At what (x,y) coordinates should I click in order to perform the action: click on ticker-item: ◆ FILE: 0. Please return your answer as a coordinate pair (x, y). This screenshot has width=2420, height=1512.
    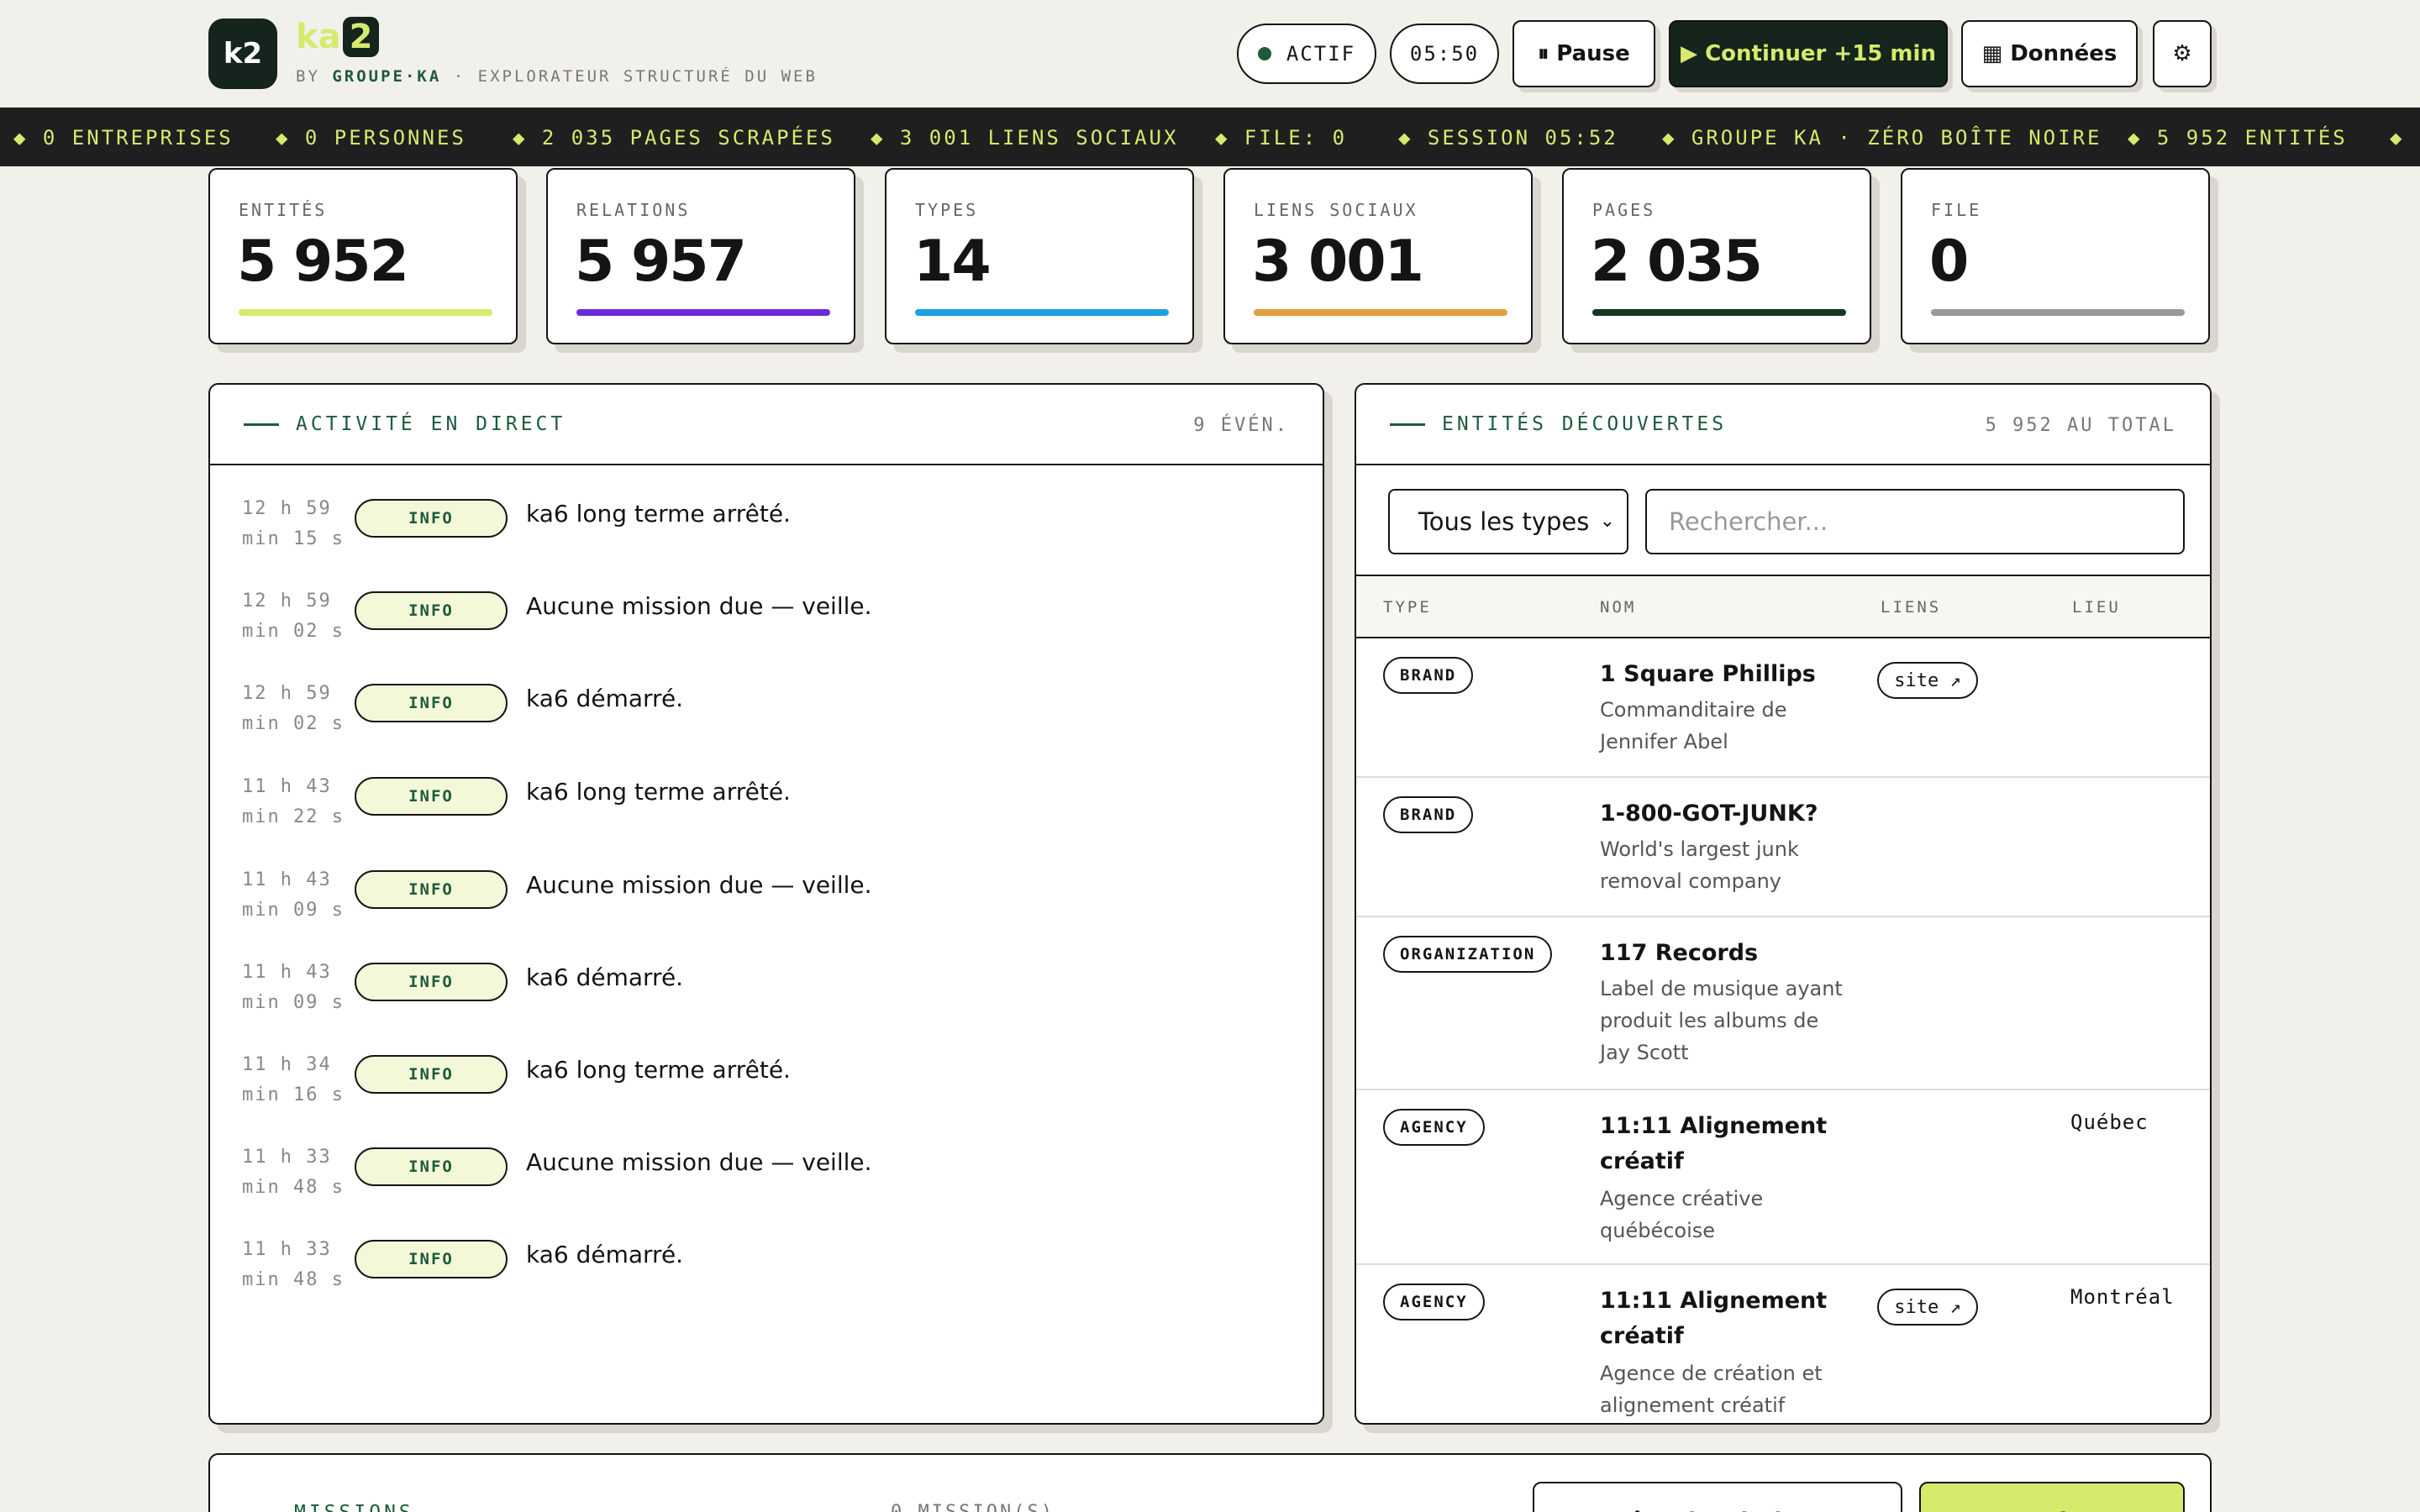
    Looking at the image, I should click on (1282, 138).